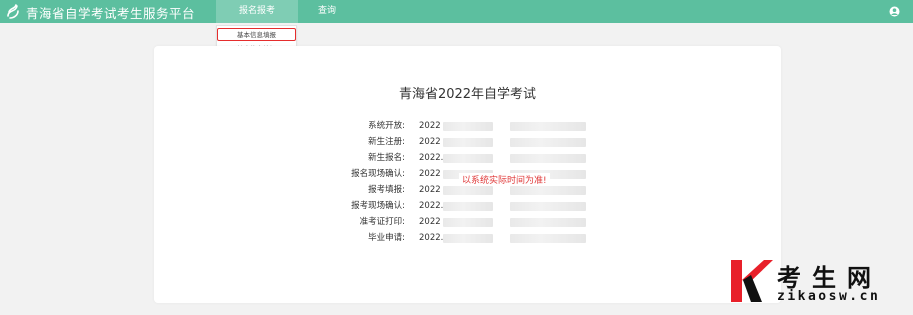  What do you see at coordinates (327, 11) in the screenshot?
I see `nav-tab-query: 查询` at bounding box center [327, 11].